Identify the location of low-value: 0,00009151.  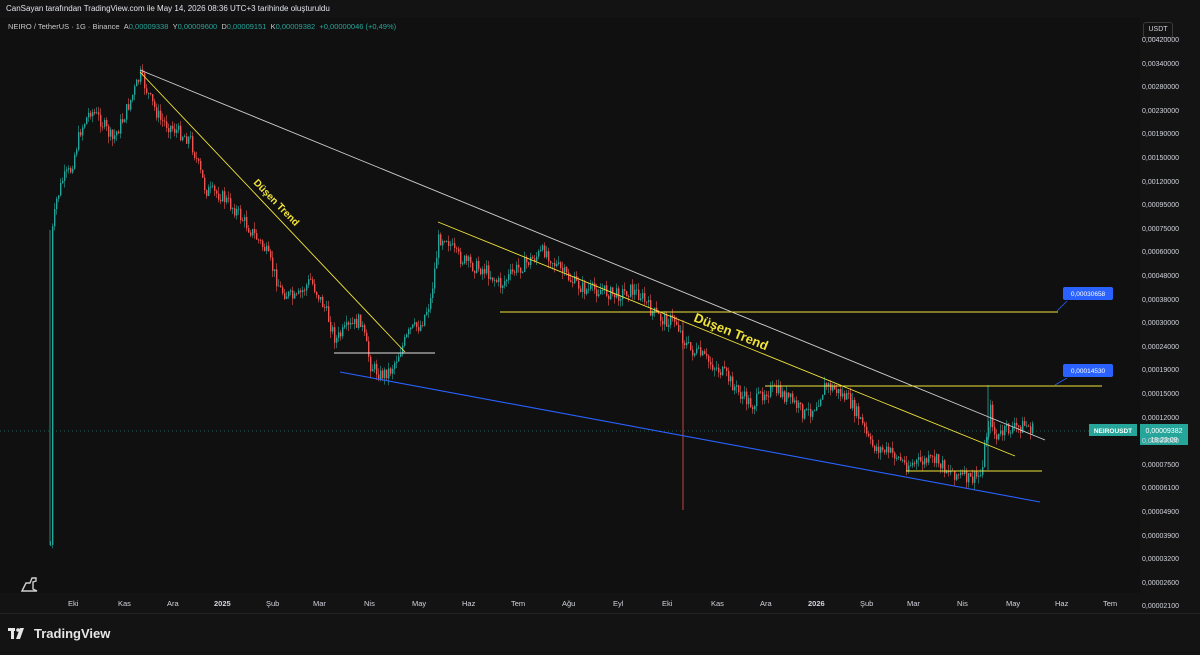
(246, 26).